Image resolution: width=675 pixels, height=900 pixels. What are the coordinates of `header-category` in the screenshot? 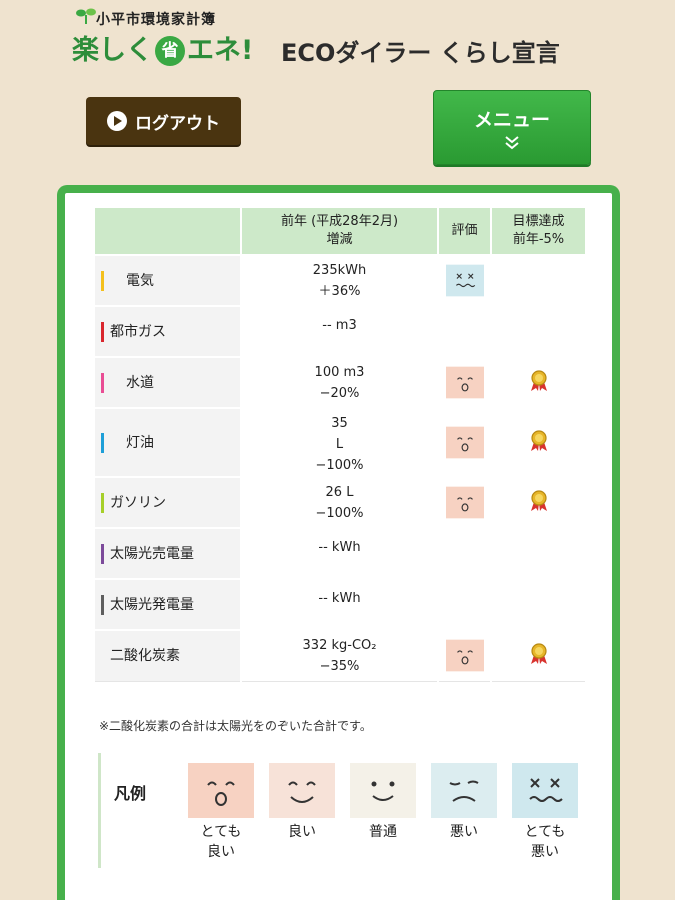 It's located at (167, 231).